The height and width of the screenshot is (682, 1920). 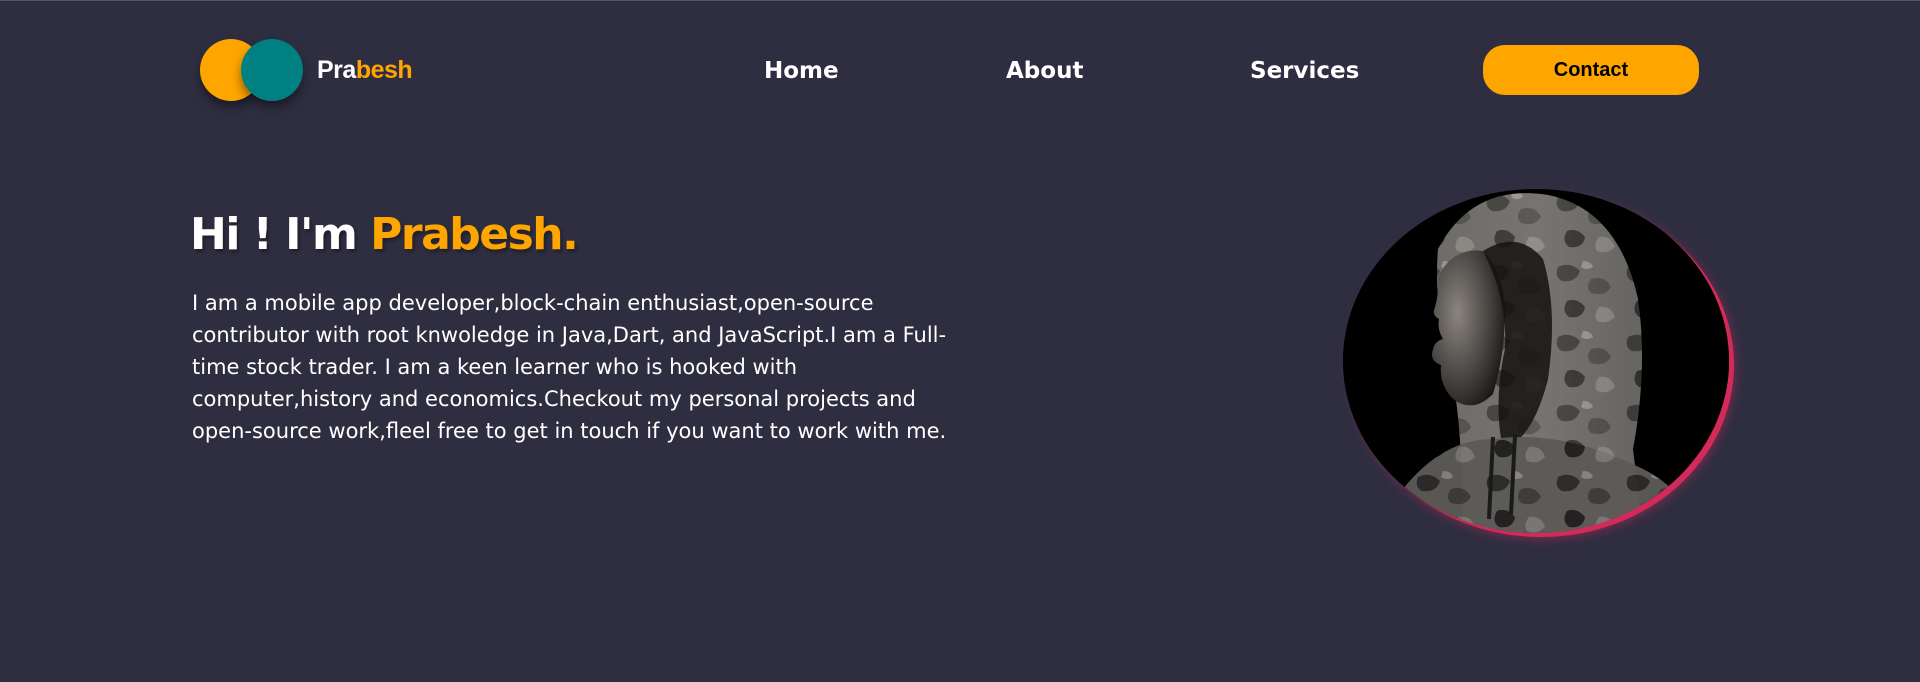 I want to click on logo, so click(x=255, y=70).